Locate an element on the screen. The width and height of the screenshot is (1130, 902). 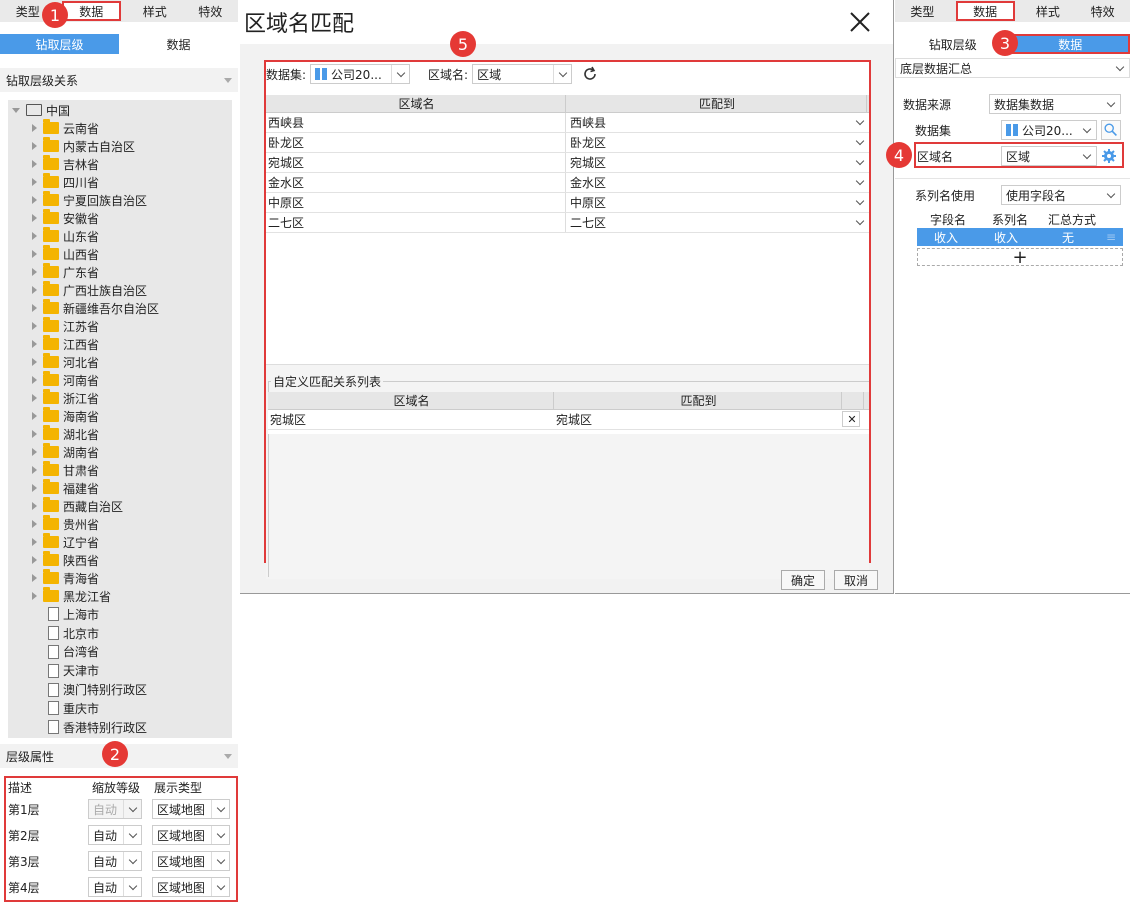
tree-node-city: 重庆市 is located at coordinates (120, 708).